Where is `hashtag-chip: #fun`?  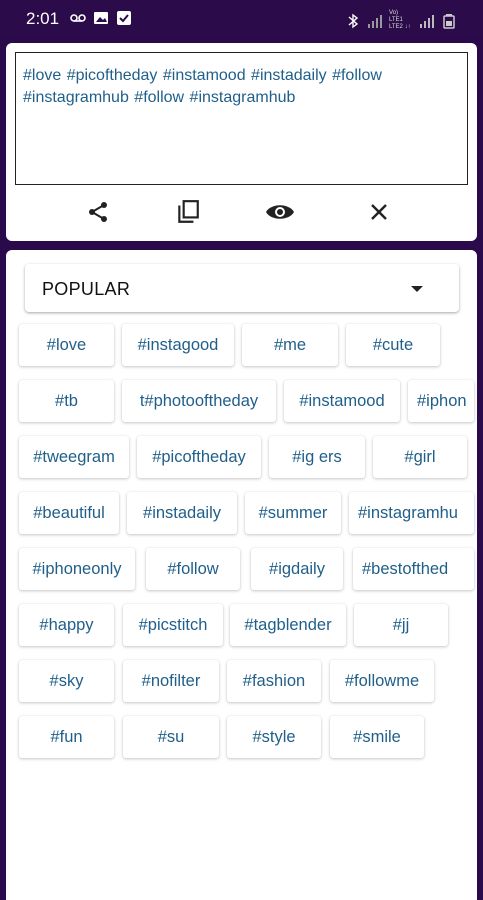
hashtag-chip: #fun is located at coordinates (66, 737).